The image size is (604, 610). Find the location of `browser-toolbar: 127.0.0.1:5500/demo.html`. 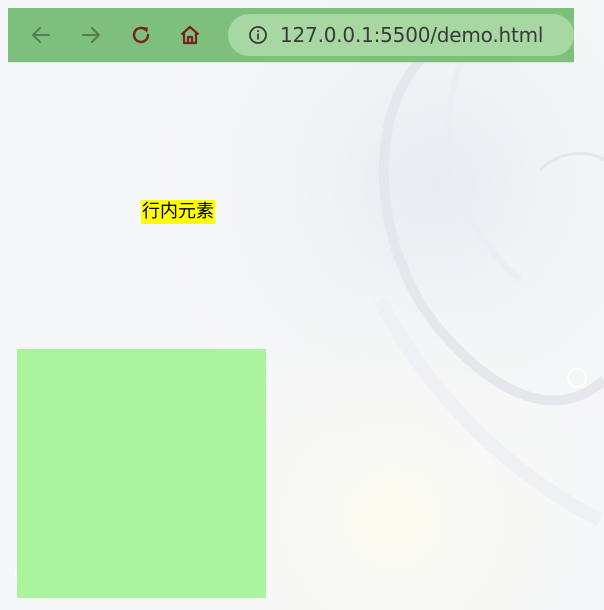

browser-toolbar: 127.0.0.1:5500/demo.html is located at coordinates (291, 35).